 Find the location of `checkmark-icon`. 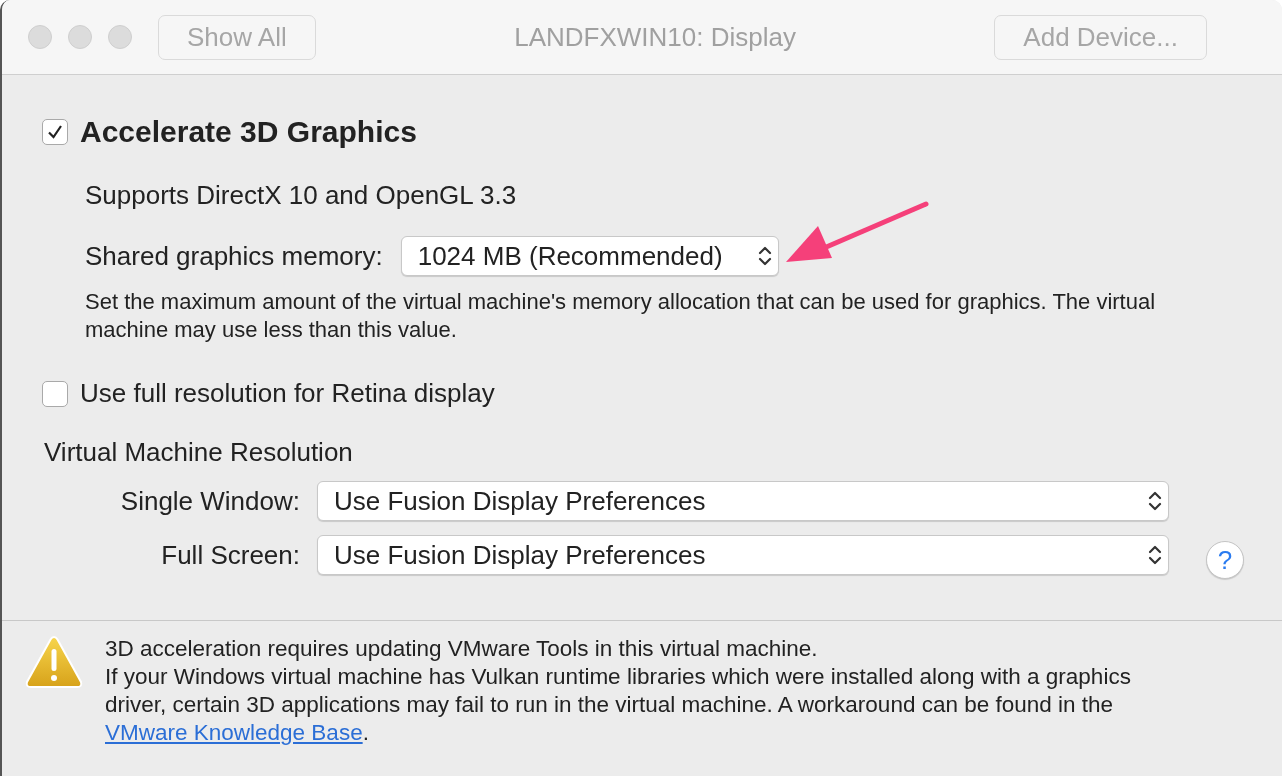

checkmark-icon is located at coordinates (55, 132).